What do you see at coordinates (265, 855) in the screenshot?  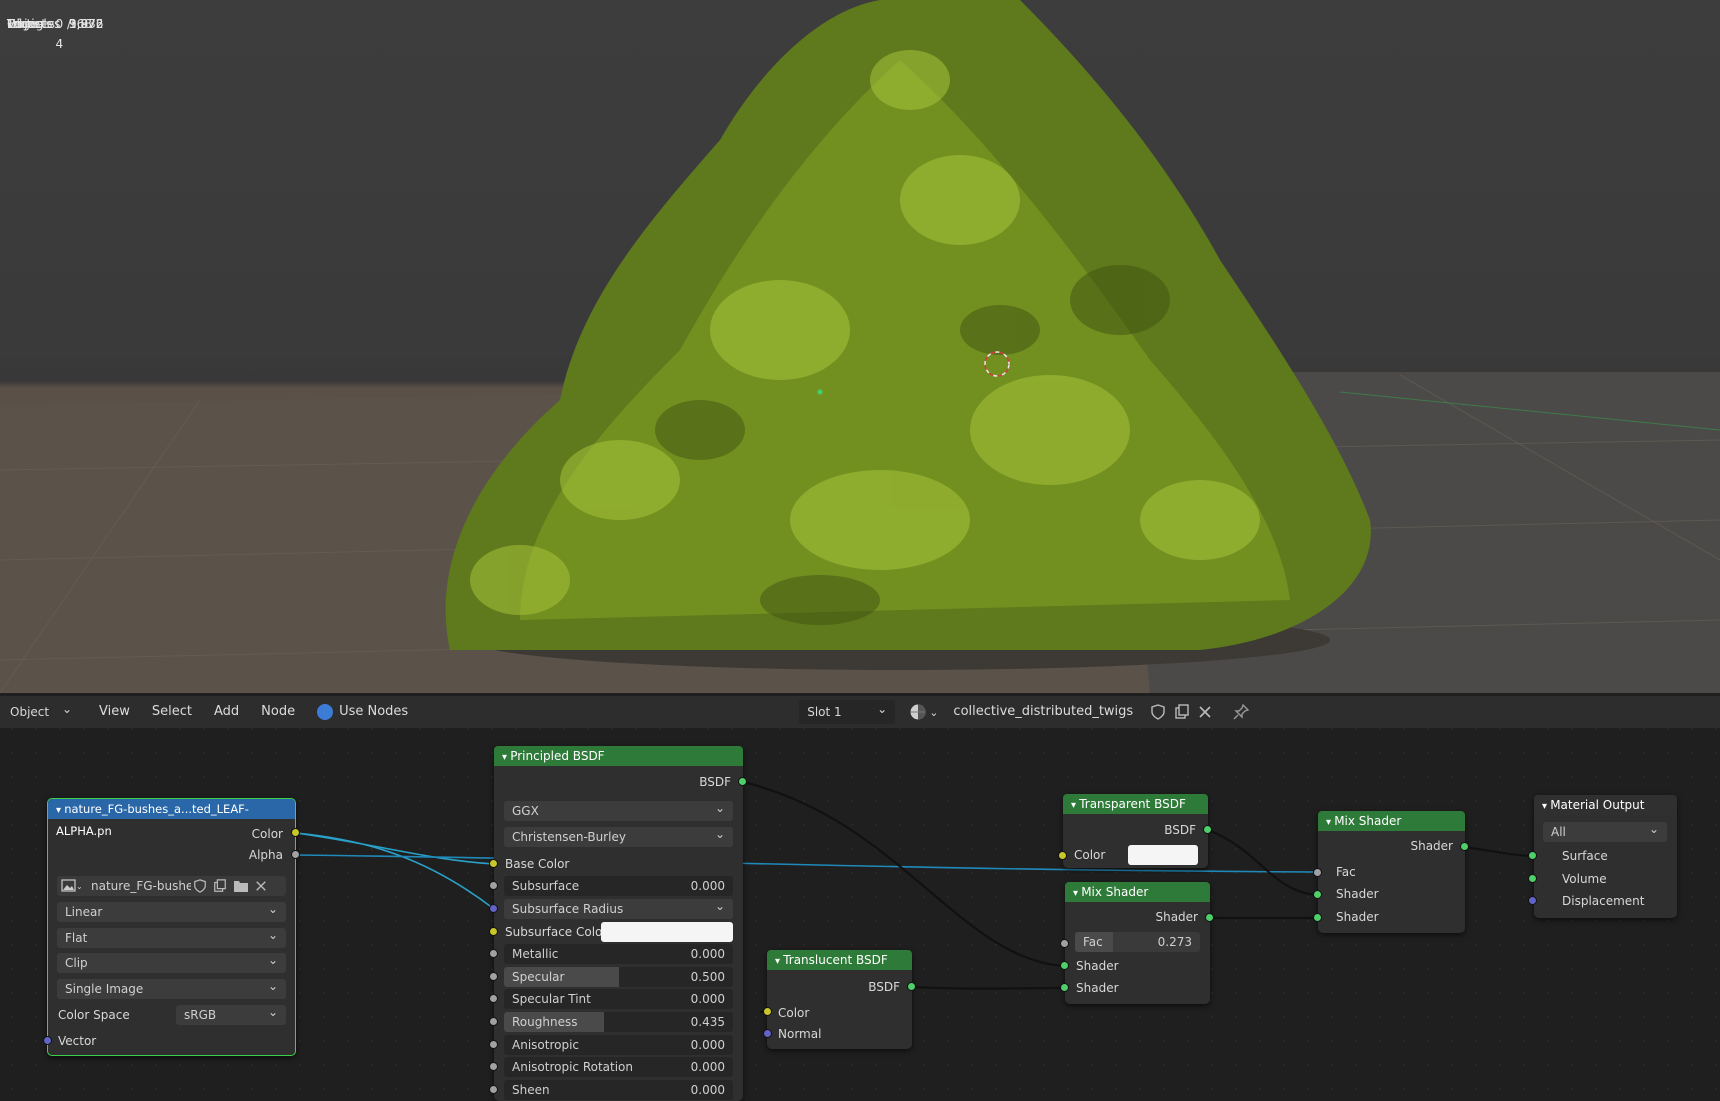 I see `output-alpha-label: Alpha` at bounding box center [265, 855].